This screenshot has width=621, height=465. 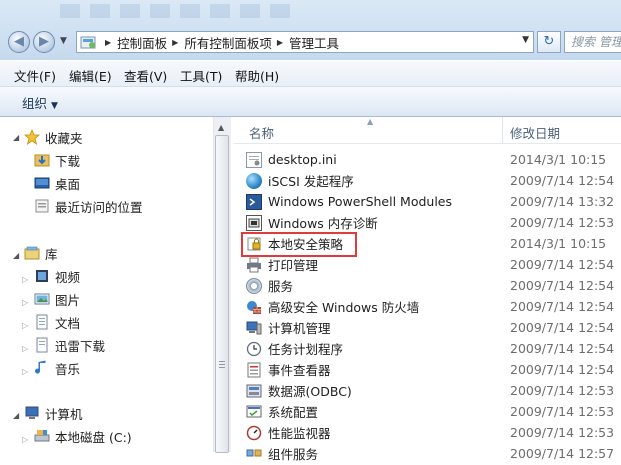 What do you see at coordinates (433, 327) in the screenshot?
I see `file-row: 计算机管理 2009/7/14 12:54` at bounding box center [433, 327].